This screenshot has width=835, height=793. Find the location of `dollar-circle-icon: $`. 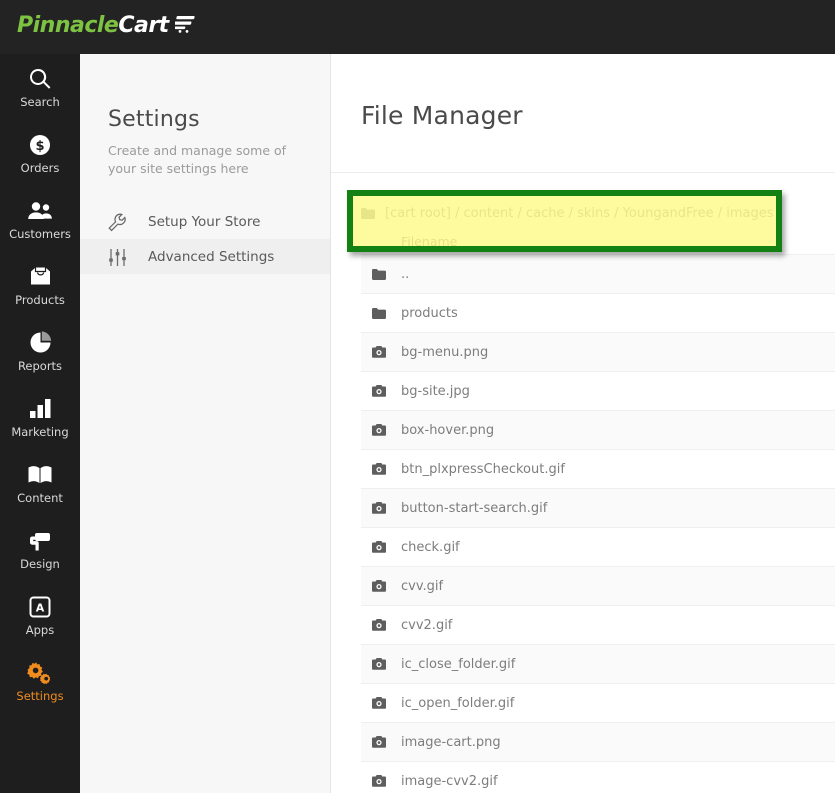

dollar-circle-icon: $ is located at coordinates (40, 145).